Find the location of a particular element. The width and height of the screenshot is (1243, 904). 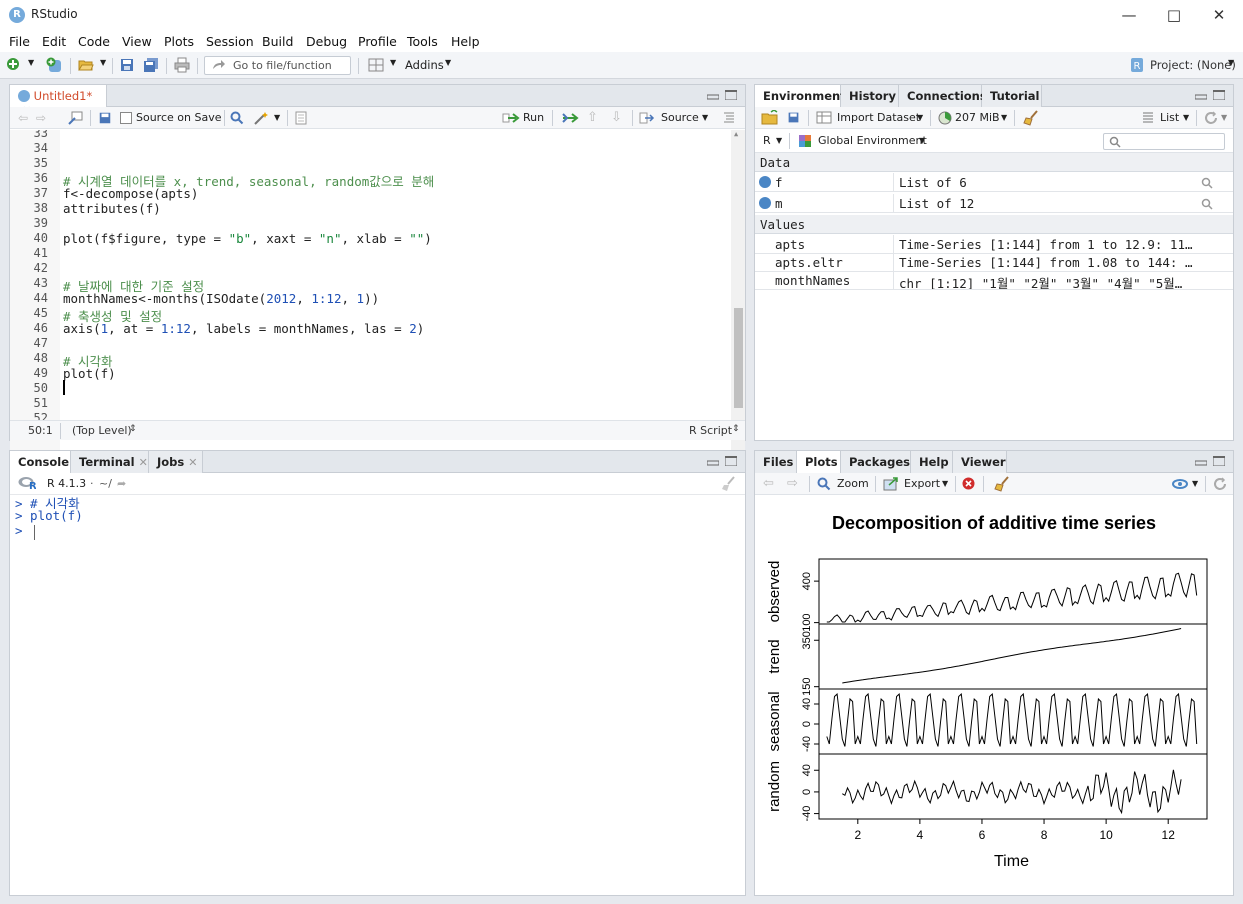

open-file-icon is located at coordinates (86, 65).